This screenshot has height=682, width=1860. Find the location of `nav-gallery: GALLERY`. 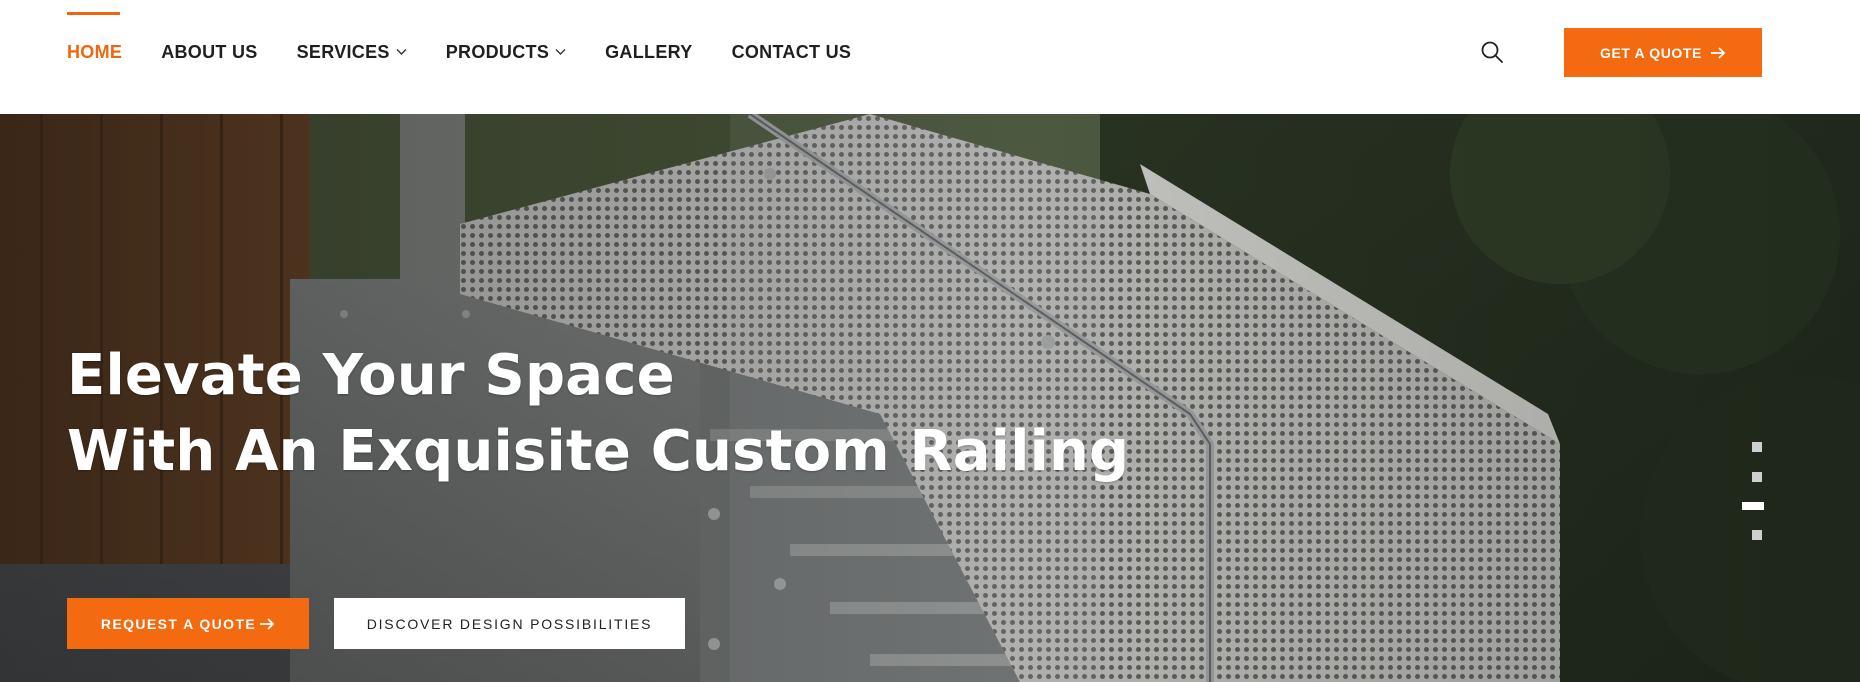

nav-gallery: GALLERY is located at coordinates (648, 52).